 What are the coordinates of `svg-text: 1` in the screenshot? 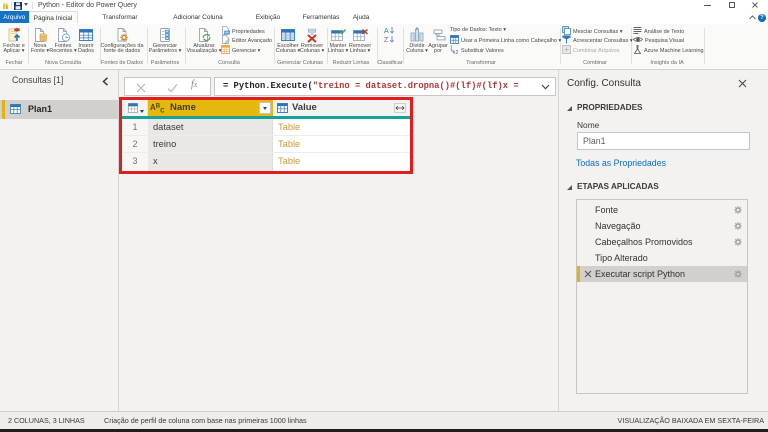 It's located at (451, 48).